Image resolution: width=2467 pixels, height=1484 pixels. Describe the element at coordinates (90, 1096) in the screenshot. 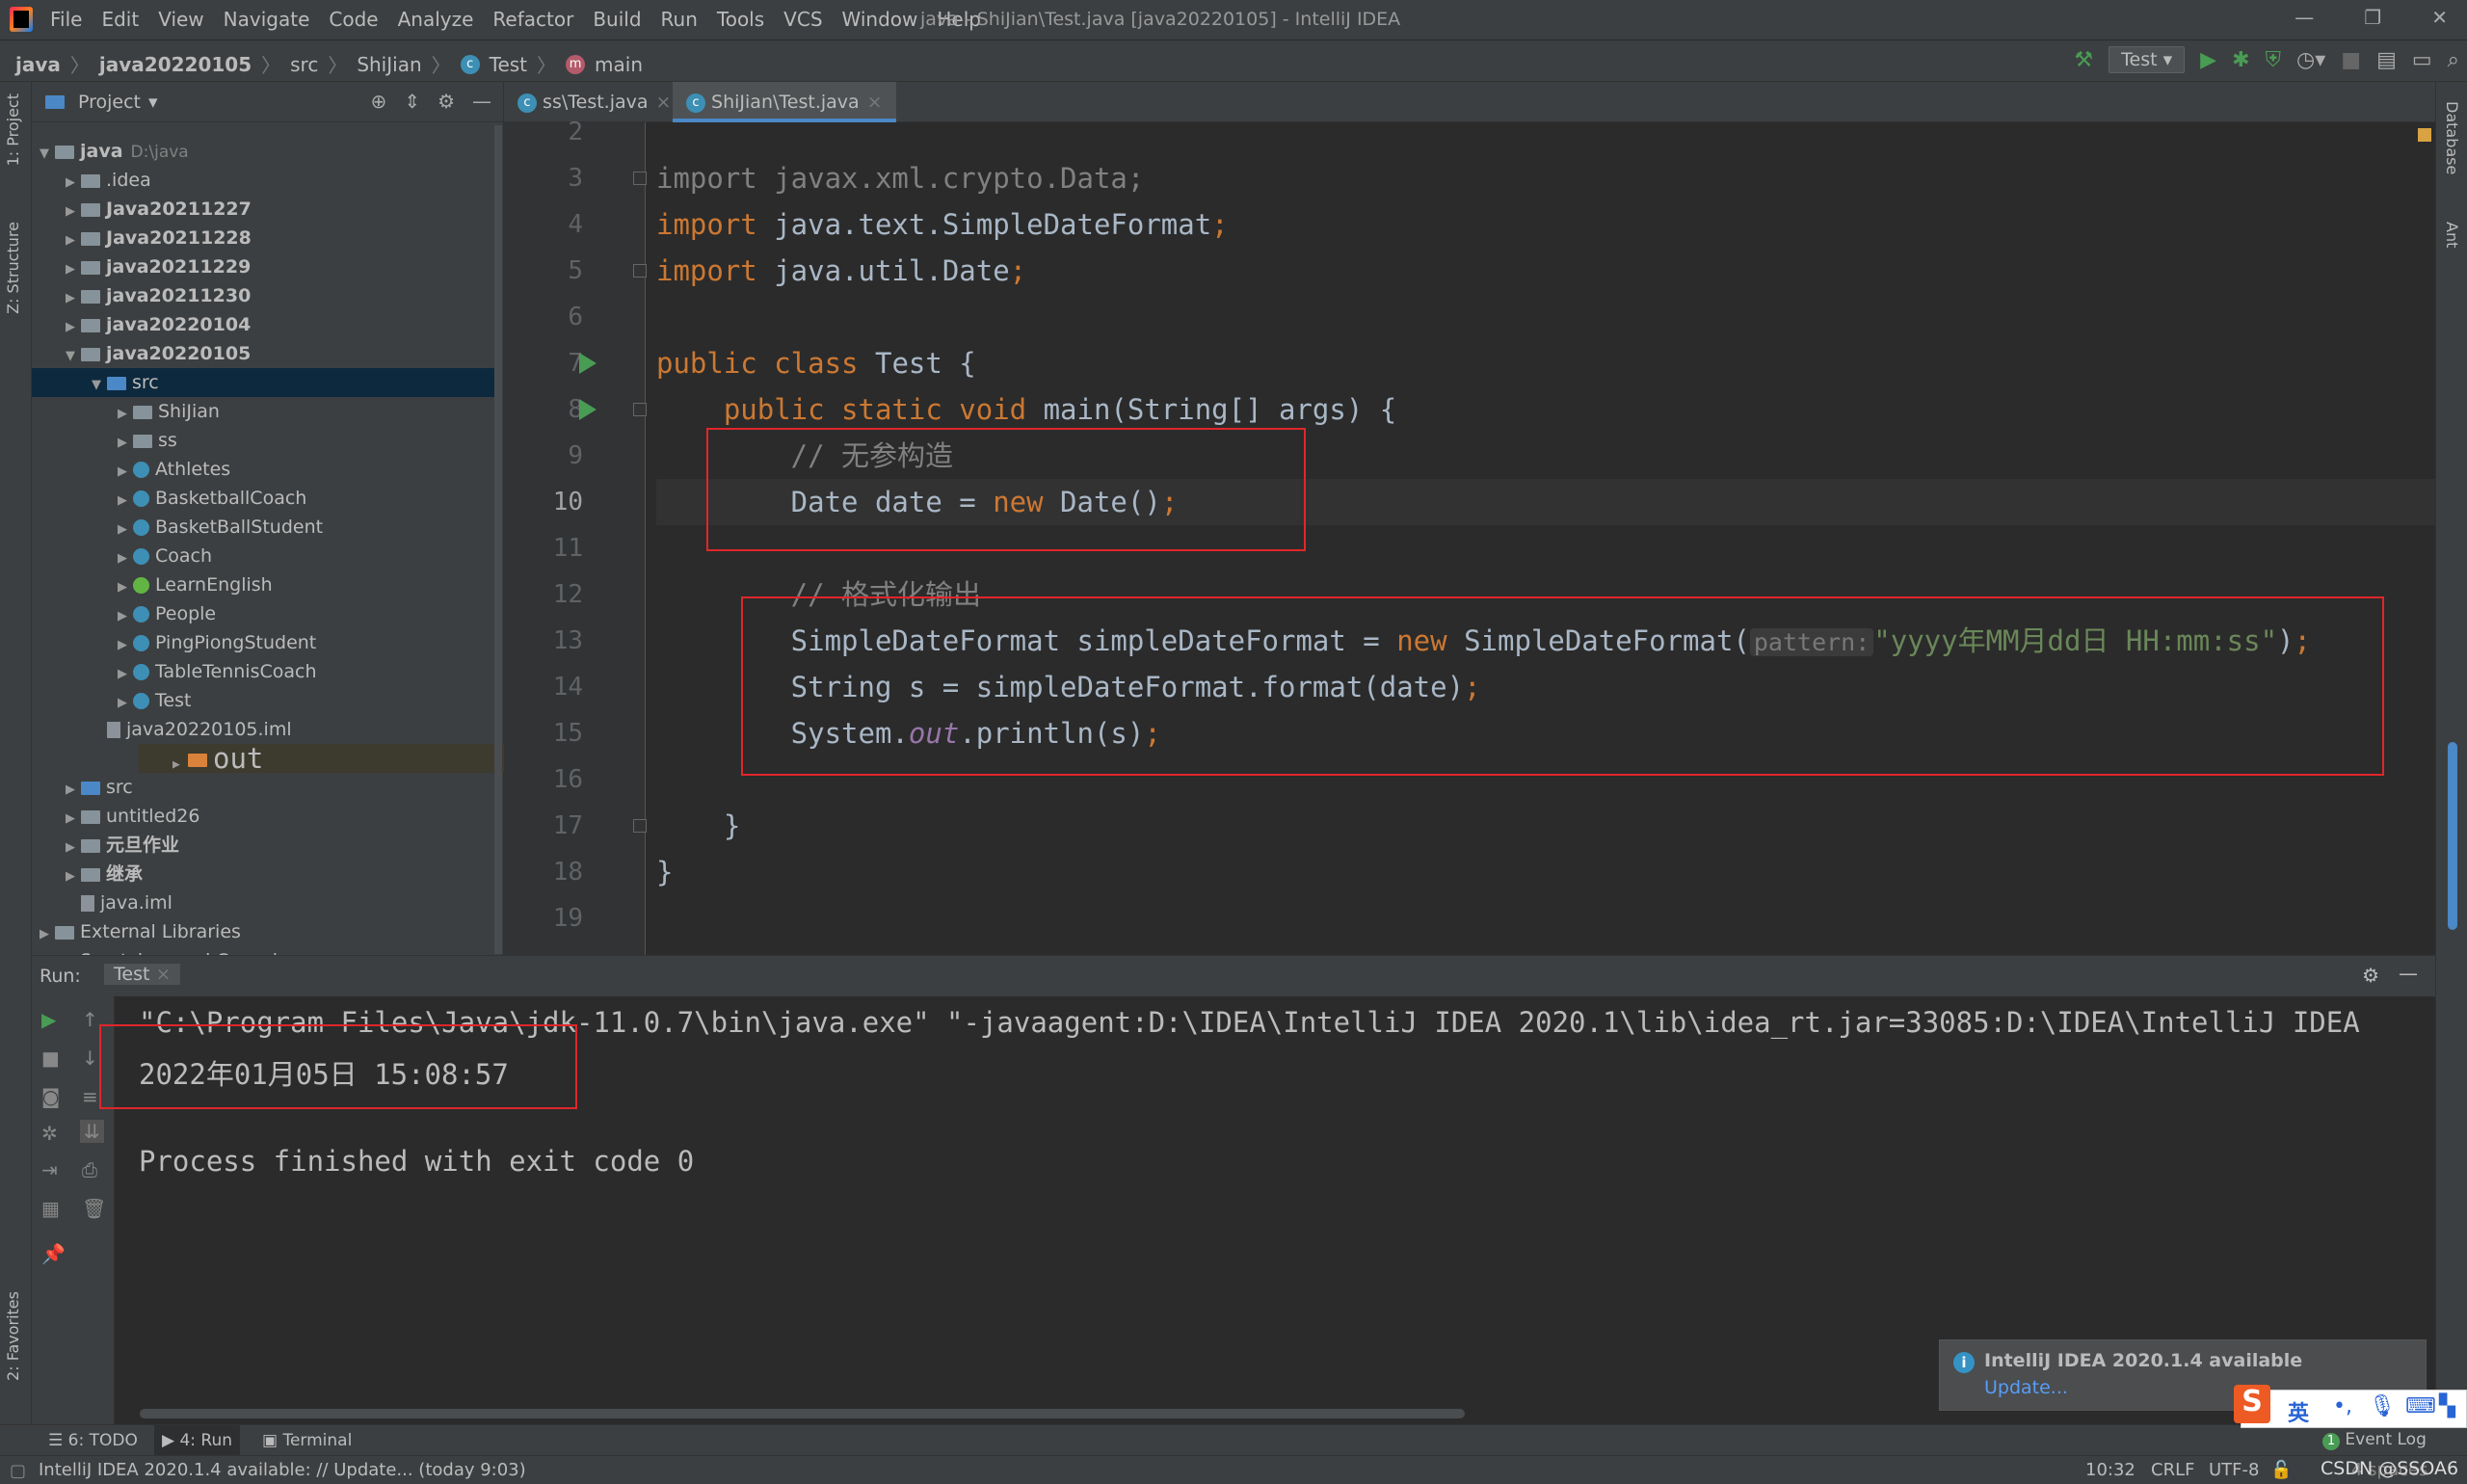

I see `soft-wrap-icon: ≡` at that location.